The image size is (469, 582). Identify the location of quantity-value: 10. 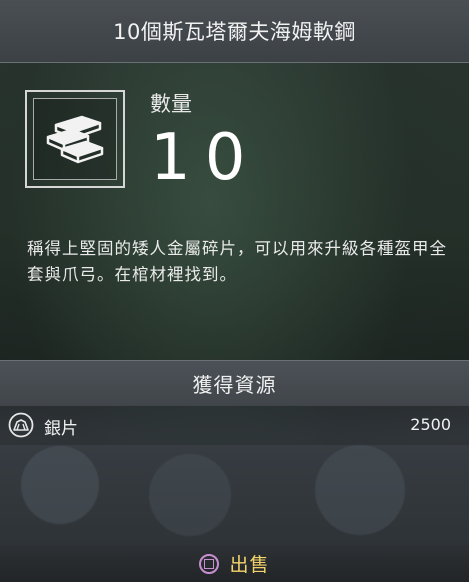
(205, 158).